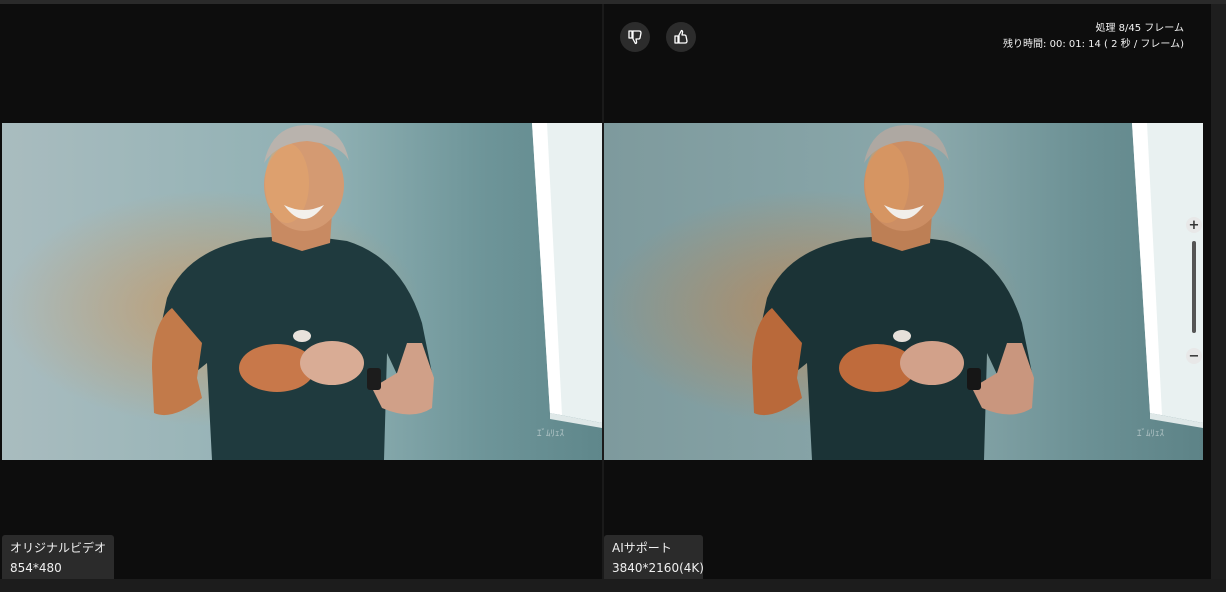 The width and height of the screenshot is (1226, 592). I want to click on original-video-resolution: 854*480, so click(36, 568).